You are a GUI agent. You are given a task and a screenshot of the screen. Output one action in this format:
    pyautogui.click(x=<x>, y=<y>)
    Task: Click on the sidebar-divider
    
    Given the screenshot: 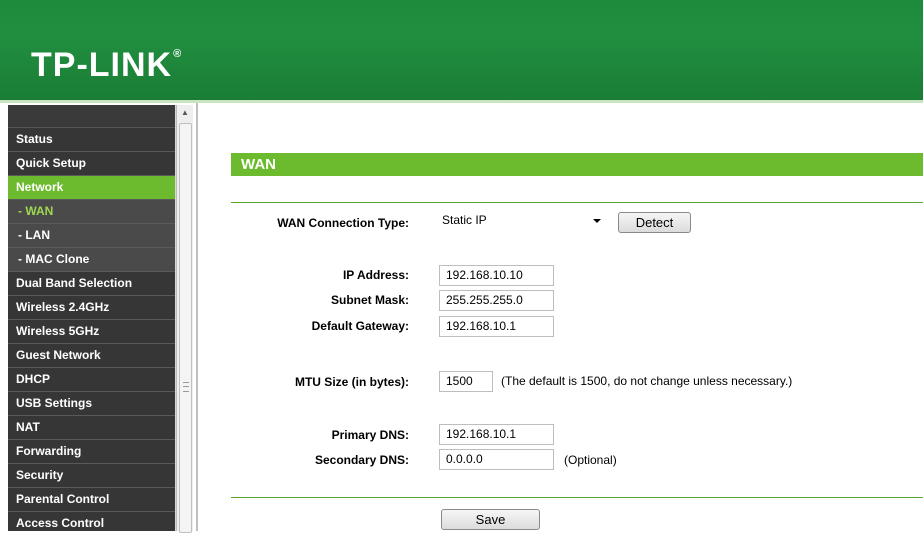 What is the action you would take?
    pyautogui.click(x=197, y=317)
    